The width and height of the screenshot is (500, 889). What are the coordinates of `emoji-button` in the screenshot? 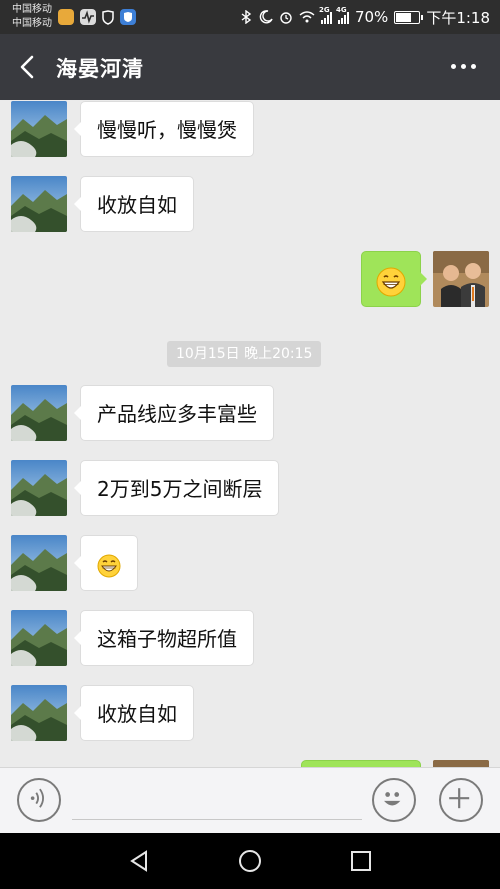 It's located at (394, 800).